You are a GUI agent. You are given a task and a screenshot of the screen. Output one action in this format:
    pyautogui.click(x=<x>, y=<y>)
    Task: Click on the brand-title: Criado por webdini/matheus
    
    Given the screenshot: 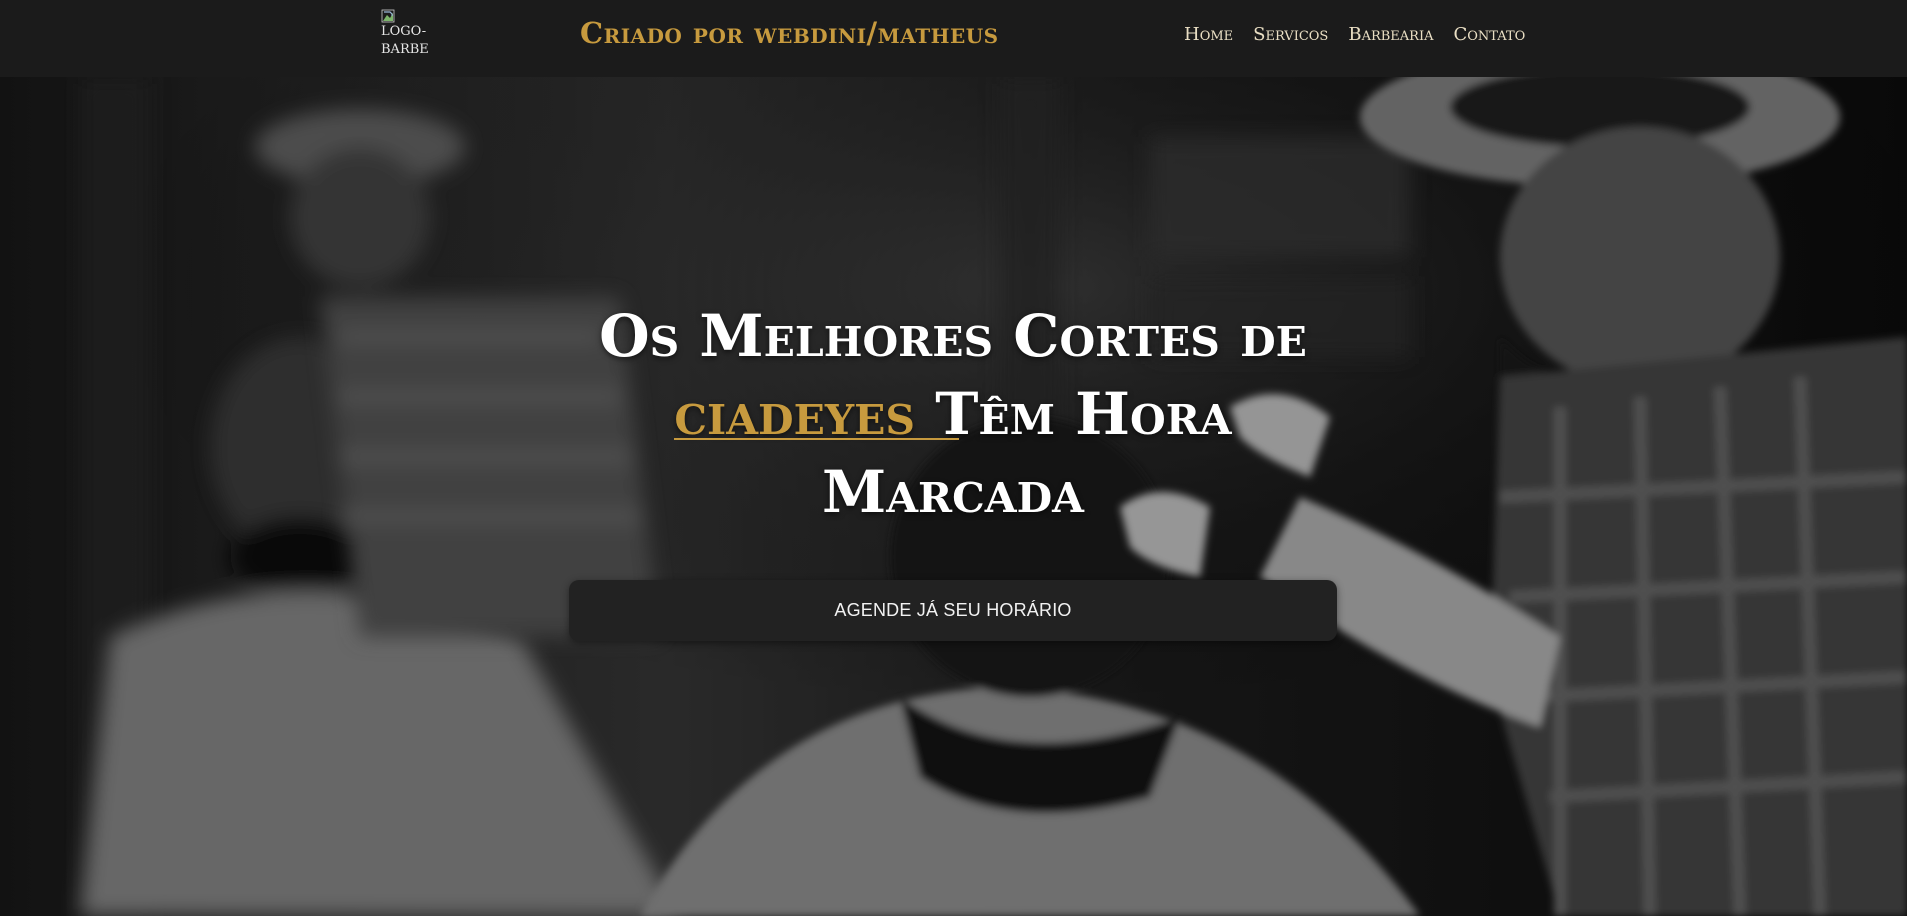 What is the action you would take?
    pyautogui.click(x=789, y=33)
    